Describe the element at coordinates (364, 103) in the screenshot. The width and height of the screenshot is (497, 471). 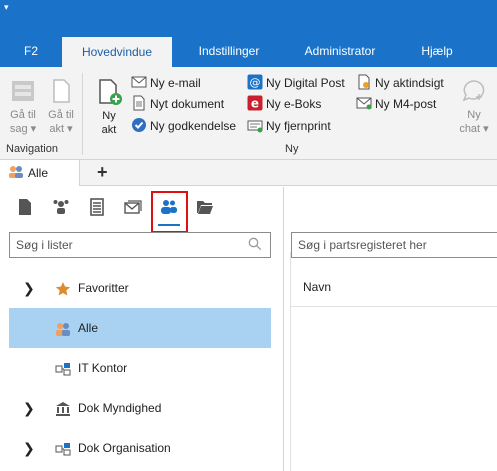
I see `m4-post-icon` at that location.